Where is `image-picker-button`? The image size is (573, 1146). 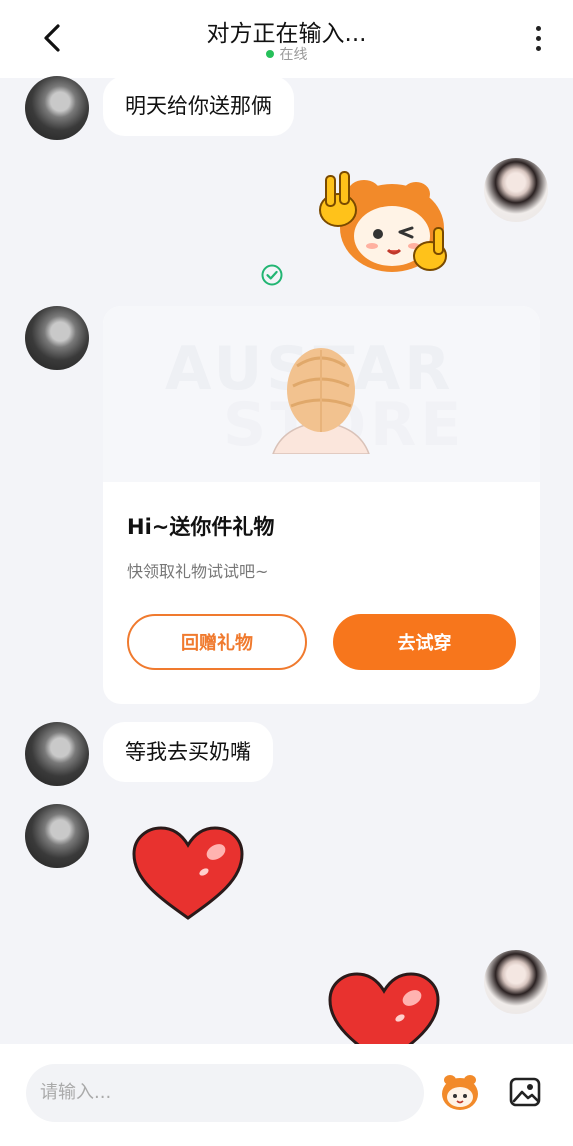
image-picker-button is located at coordinates (526, 1092).